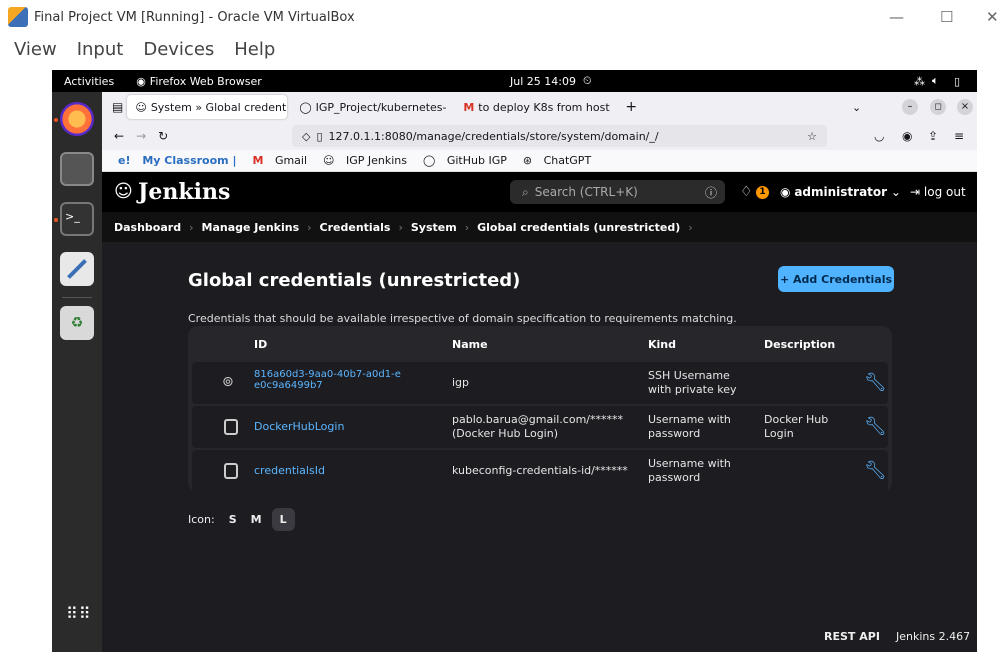  I want to click on activities-button: Activities, so click(89, 81).